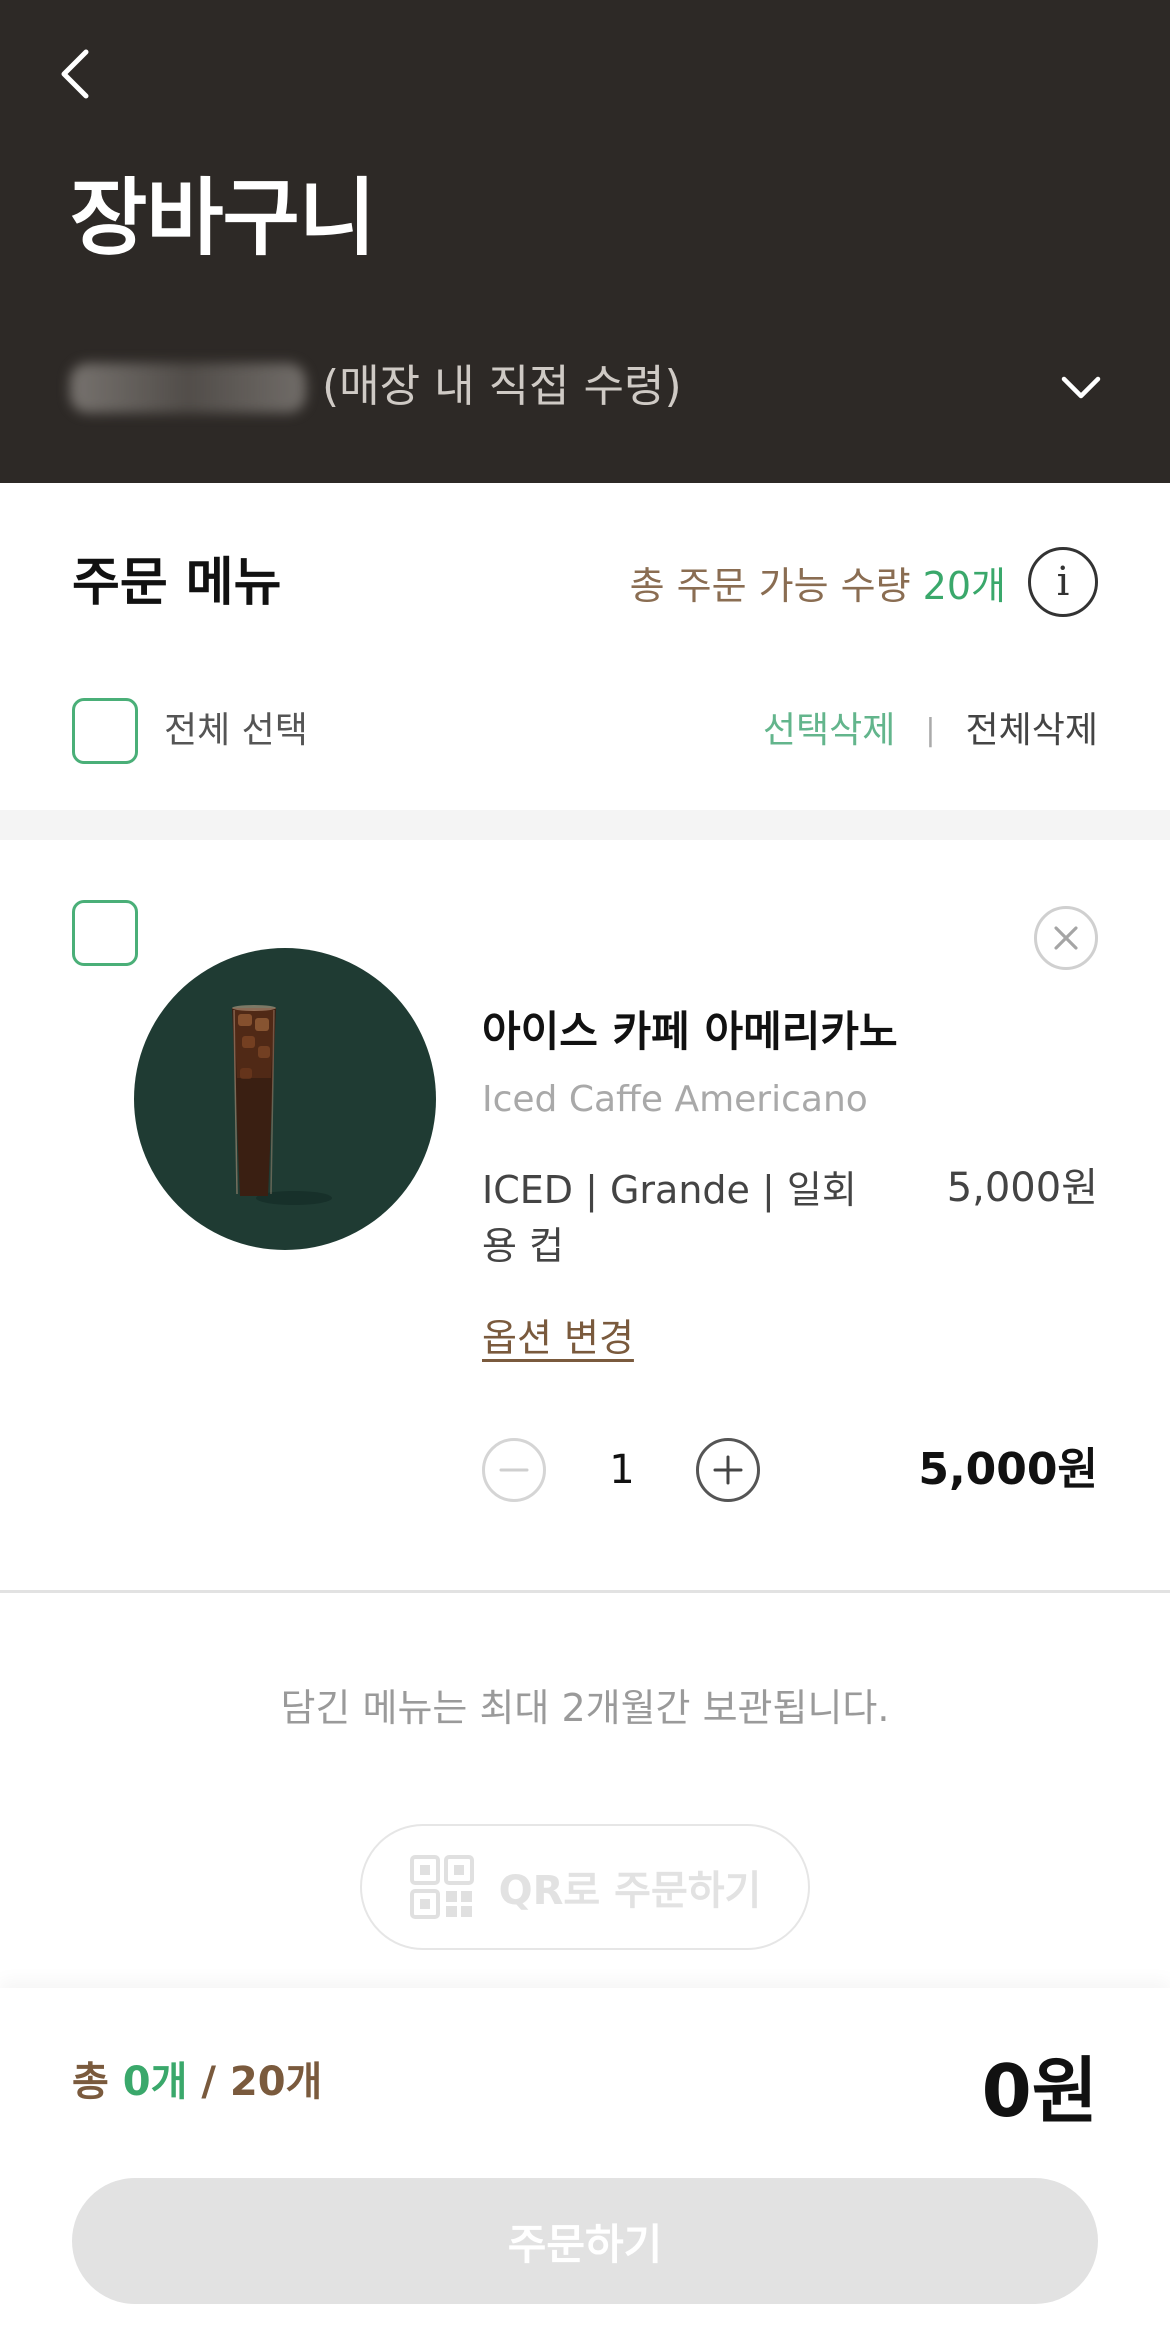 This screenshot has height=2343, width=1170. I want to click on decrease-quantity-button, so click(514, 1470).